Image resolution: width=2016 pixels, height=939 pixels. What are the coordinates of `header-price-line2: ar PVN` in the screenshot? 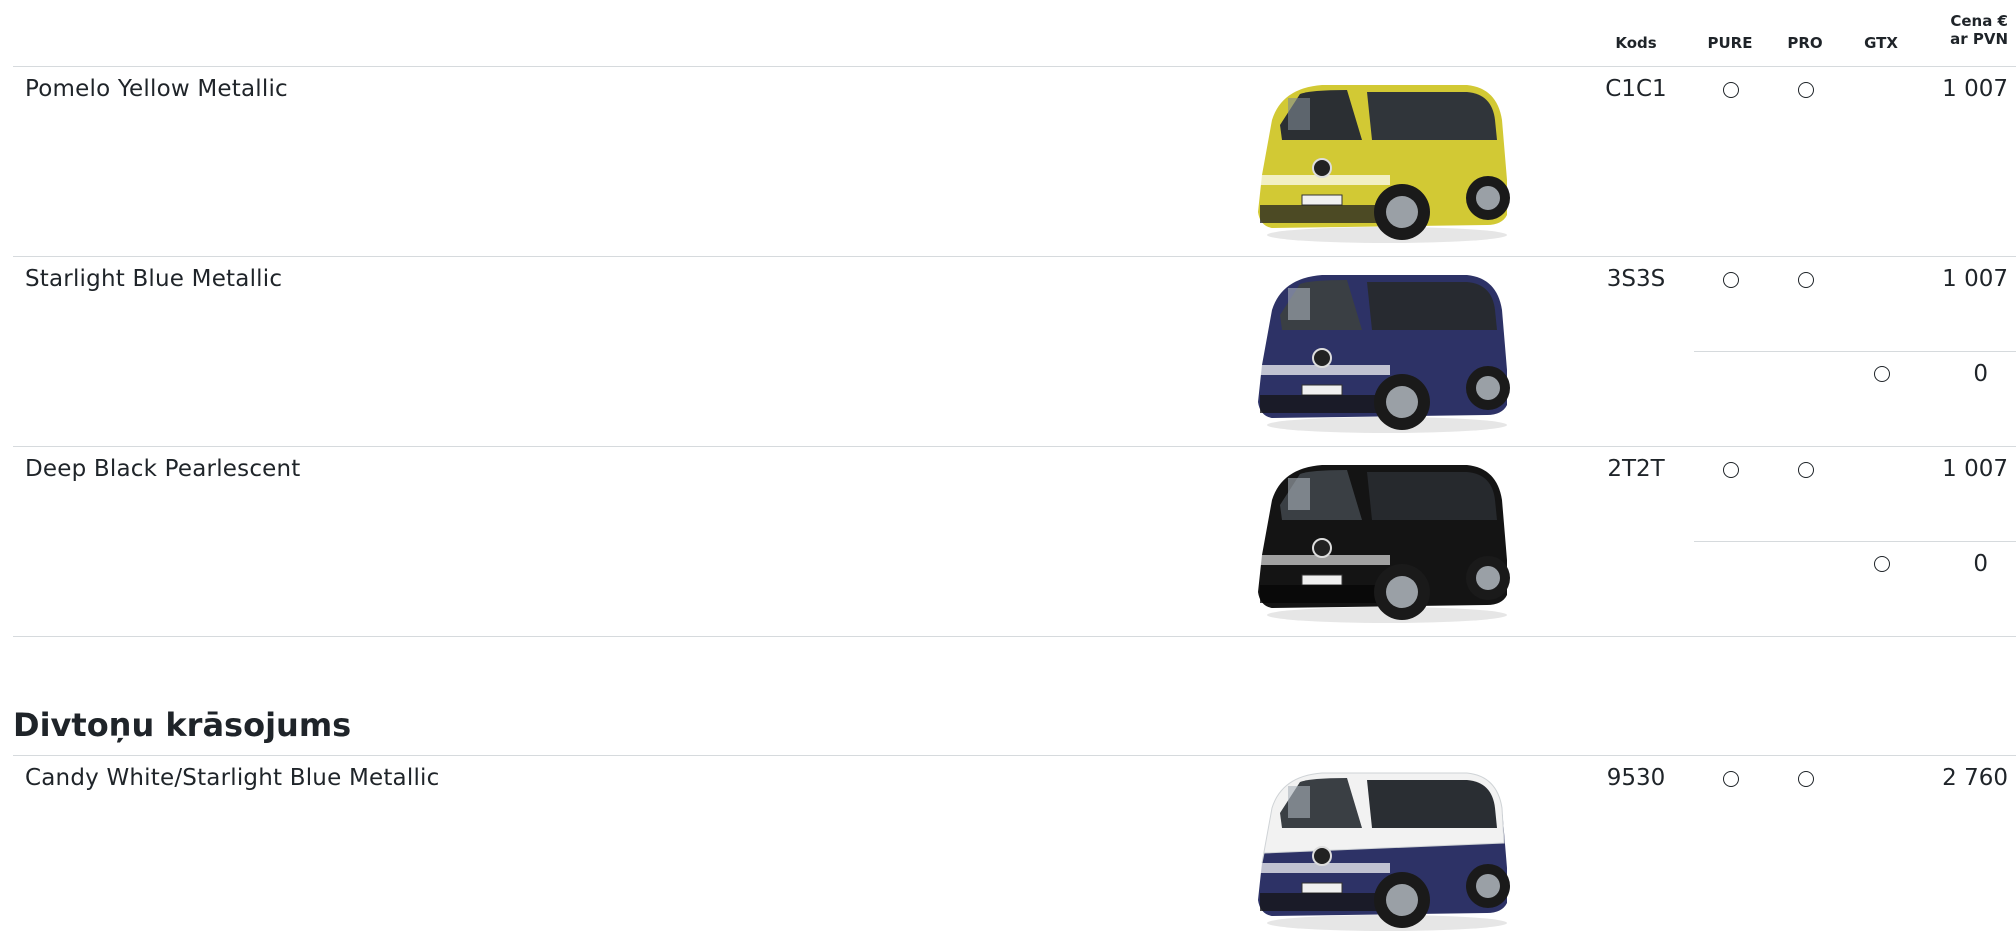 It's located at (1979, 39).